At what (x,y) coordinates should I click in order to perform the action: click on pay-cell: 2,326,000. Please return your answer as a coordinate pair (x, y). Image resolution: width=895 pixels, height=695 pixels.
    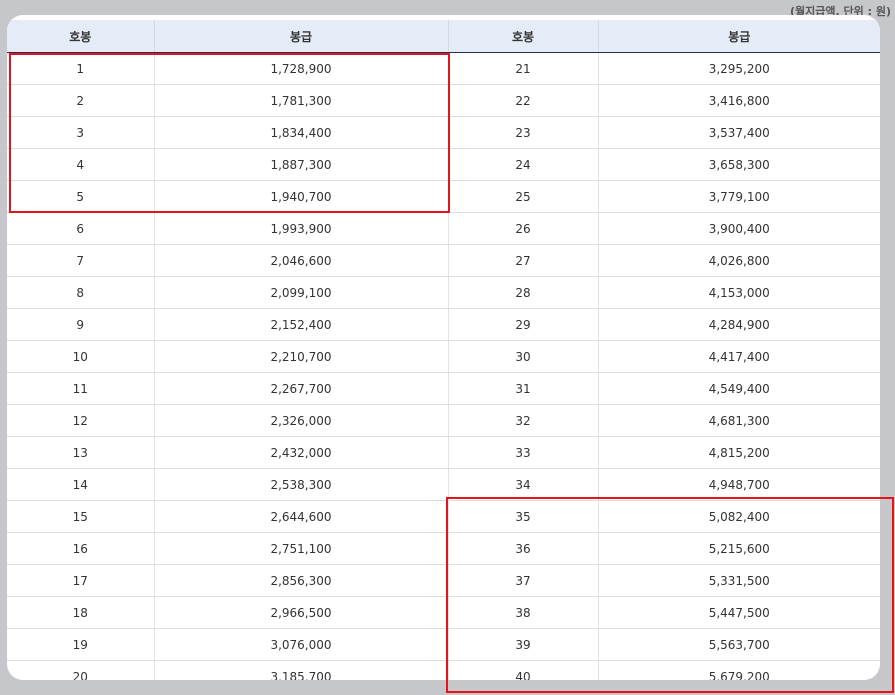
    Looking at the image, I should click on (300, 420).